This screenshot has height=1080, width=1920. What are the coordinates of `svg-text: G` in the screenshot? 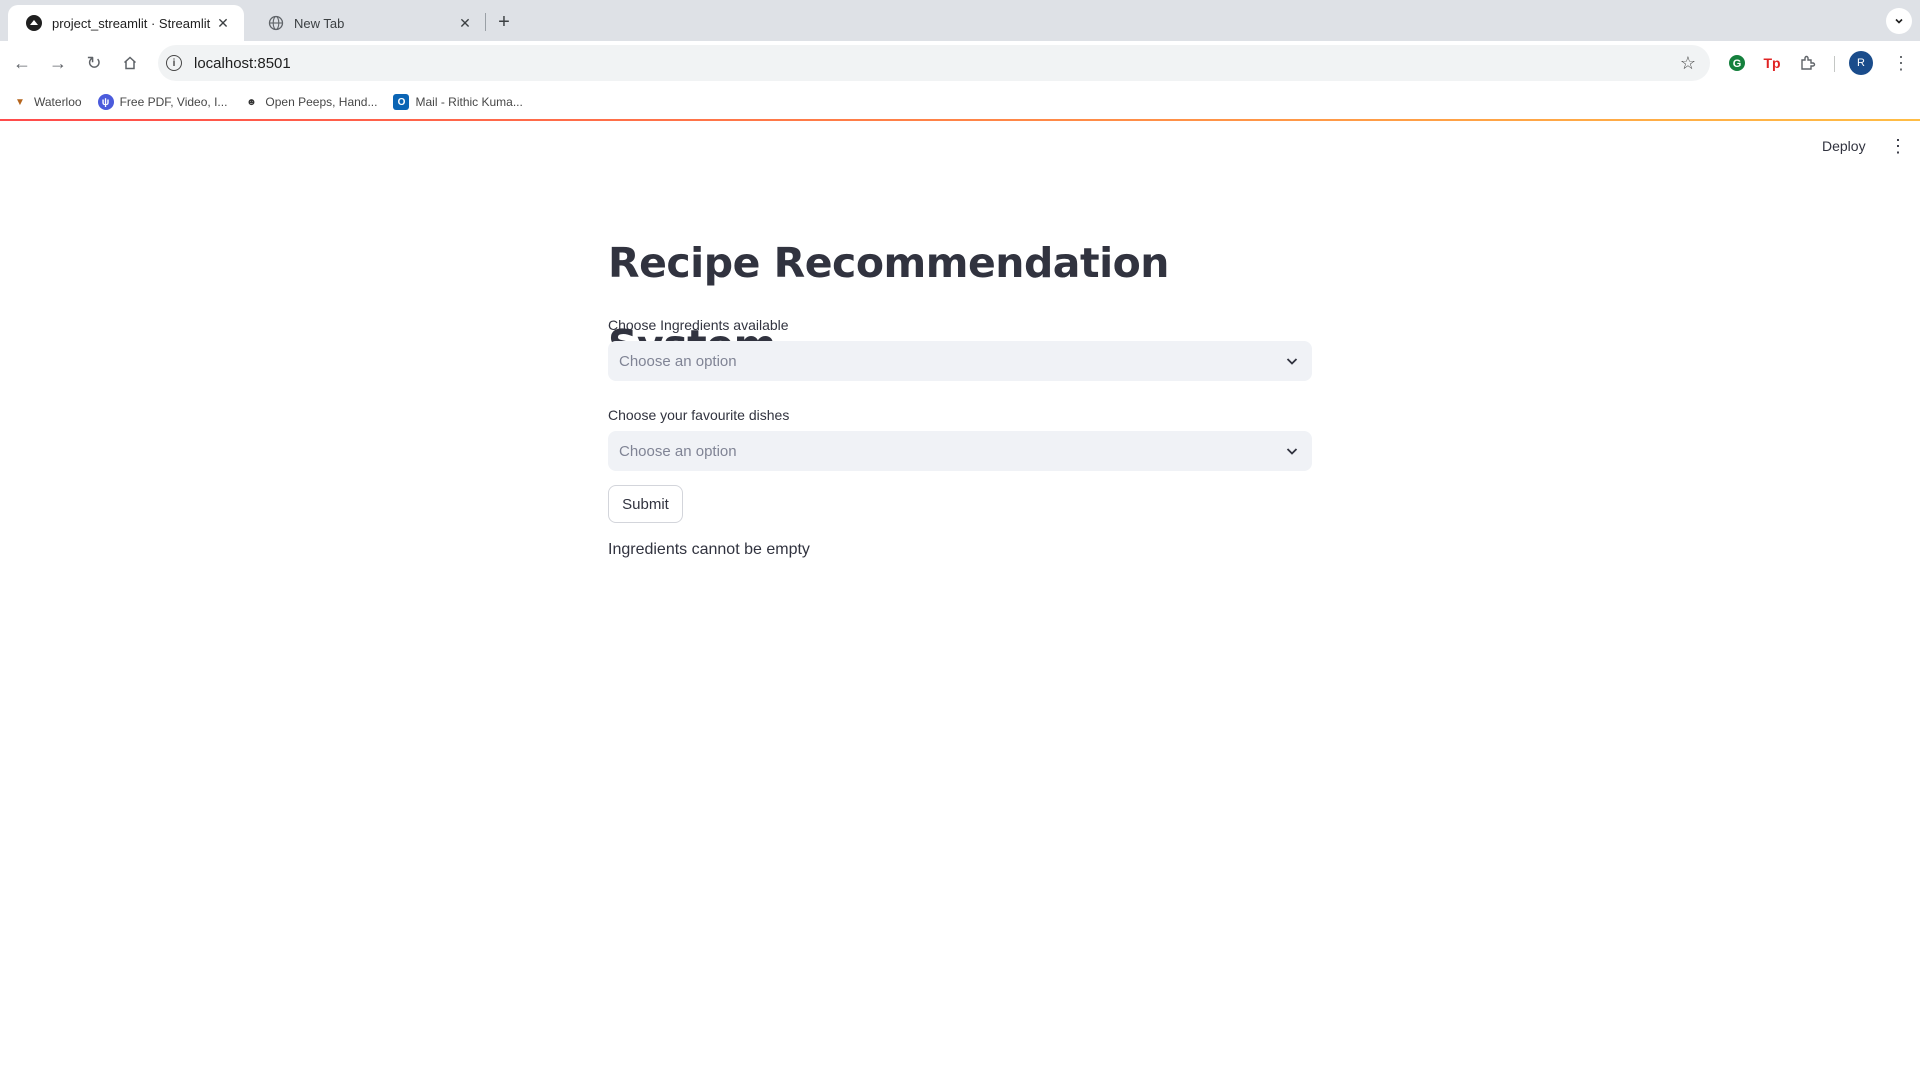 It's located at (1737, 64).